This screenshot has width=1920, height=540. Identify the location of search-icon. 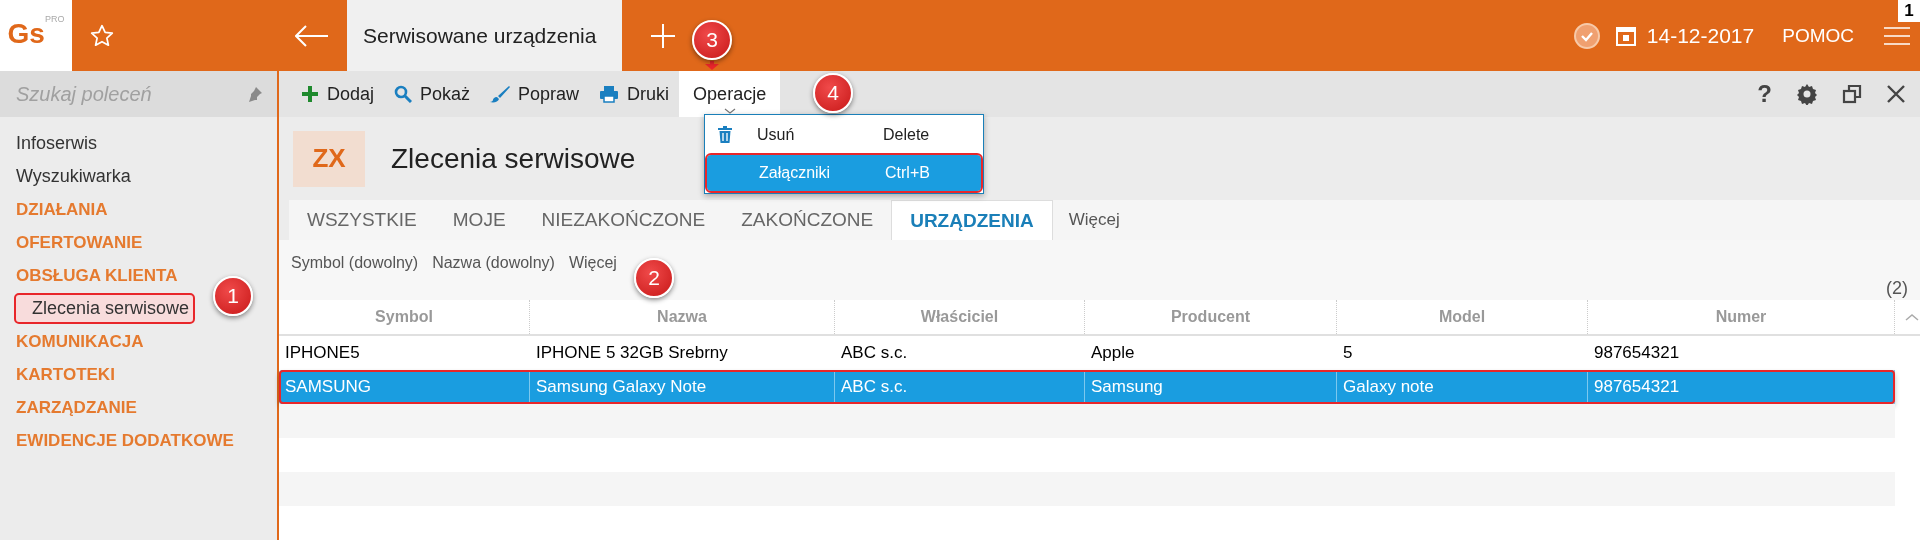
(403, 94).